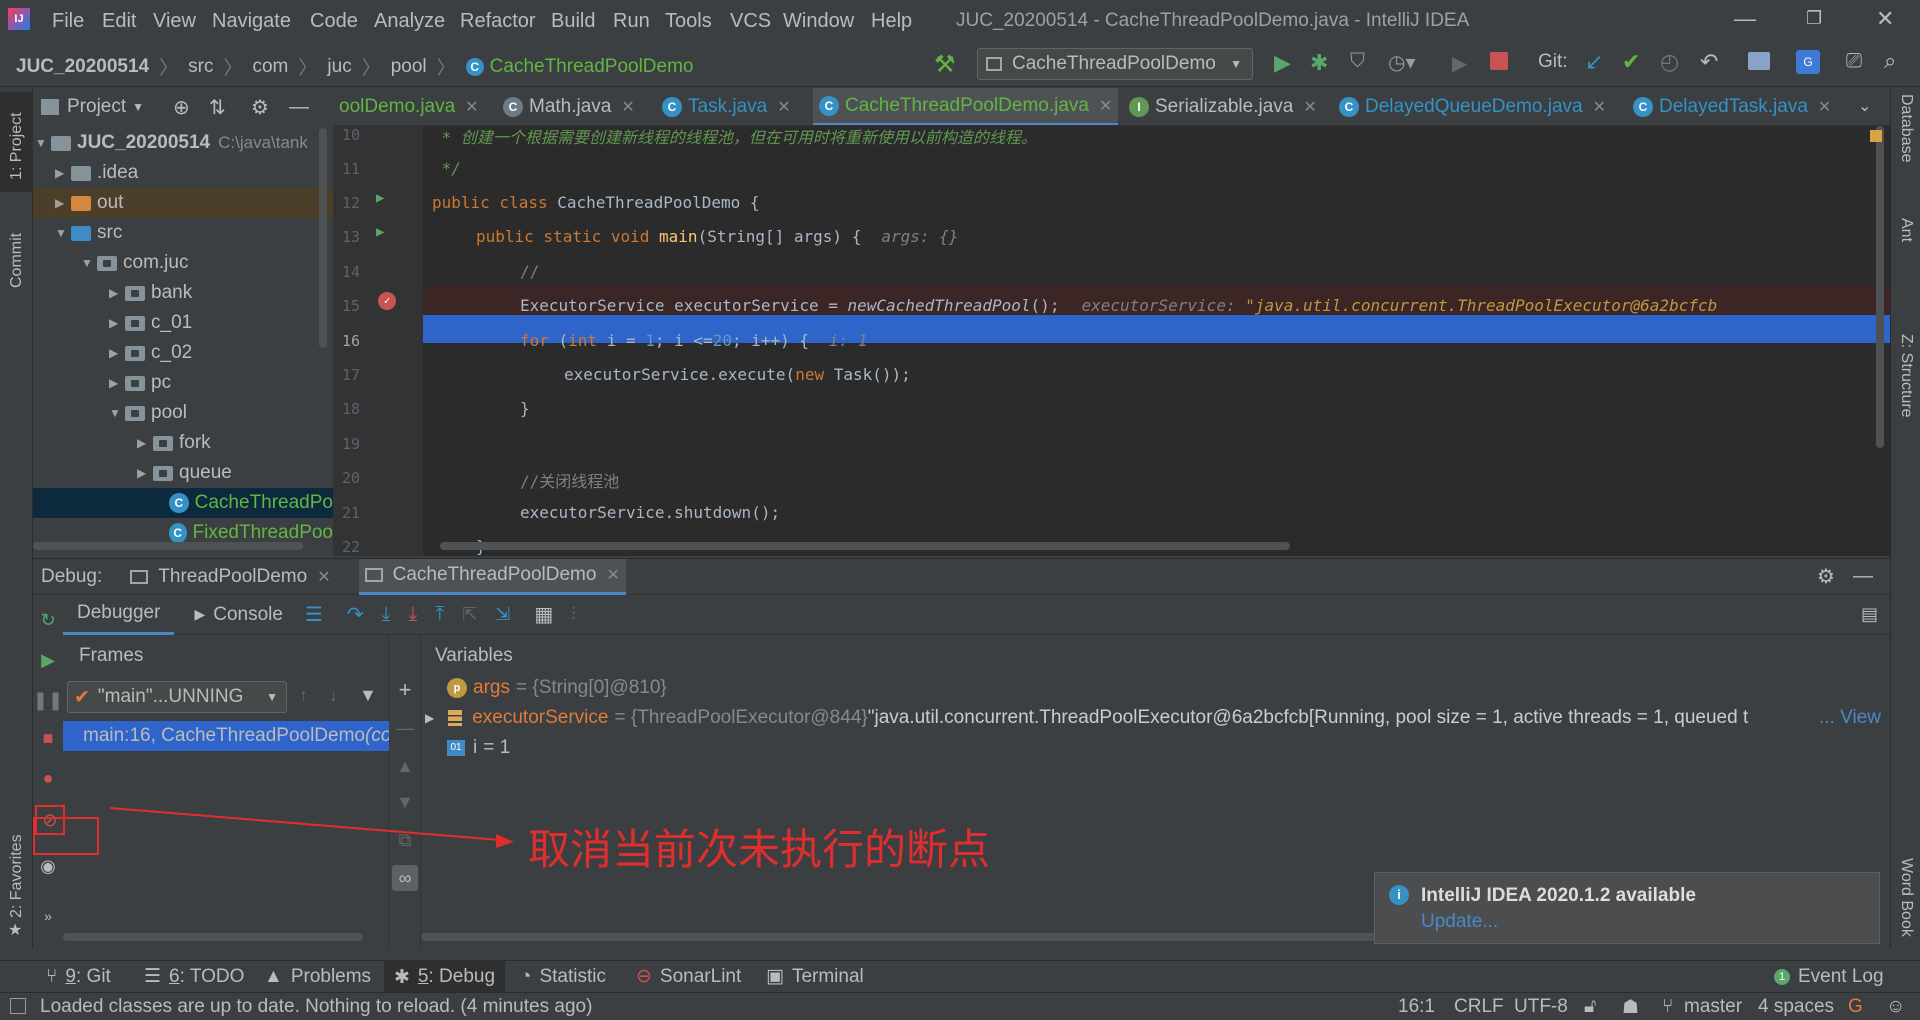 Image resolution: width=1920 pixels, height=1020 pixels. What do you see at coordinates (1796, 1007) in the screenshot?
I see `indent-setting: 4 spaces` at bounding box center [1796, 1007].